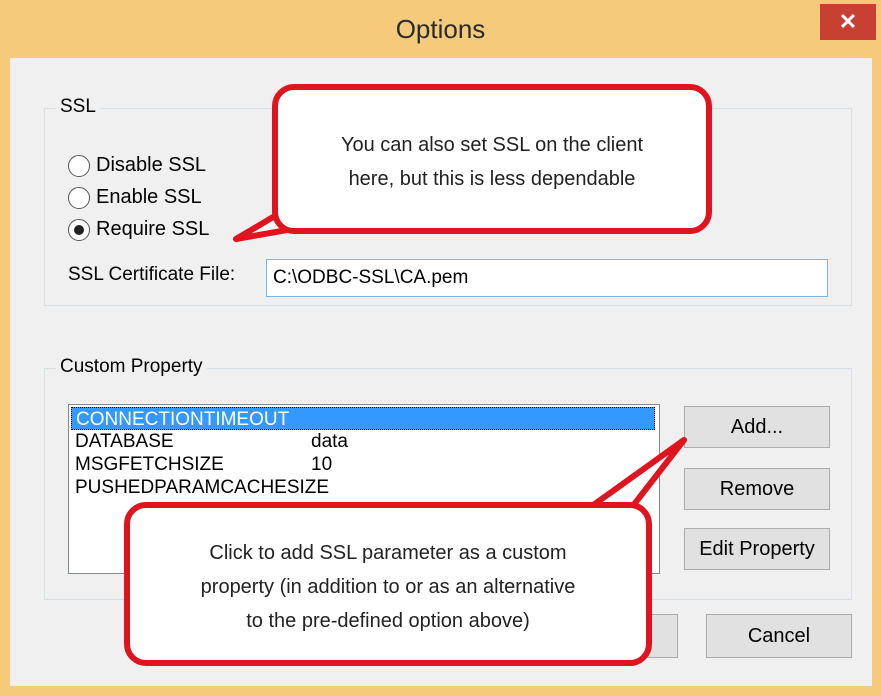 The width and height of the screenshot is (881, 696). Describe the element at coordinates (388, 621) in the screenshot. I see `callout-line: to the pre-defined option above)` at that location.